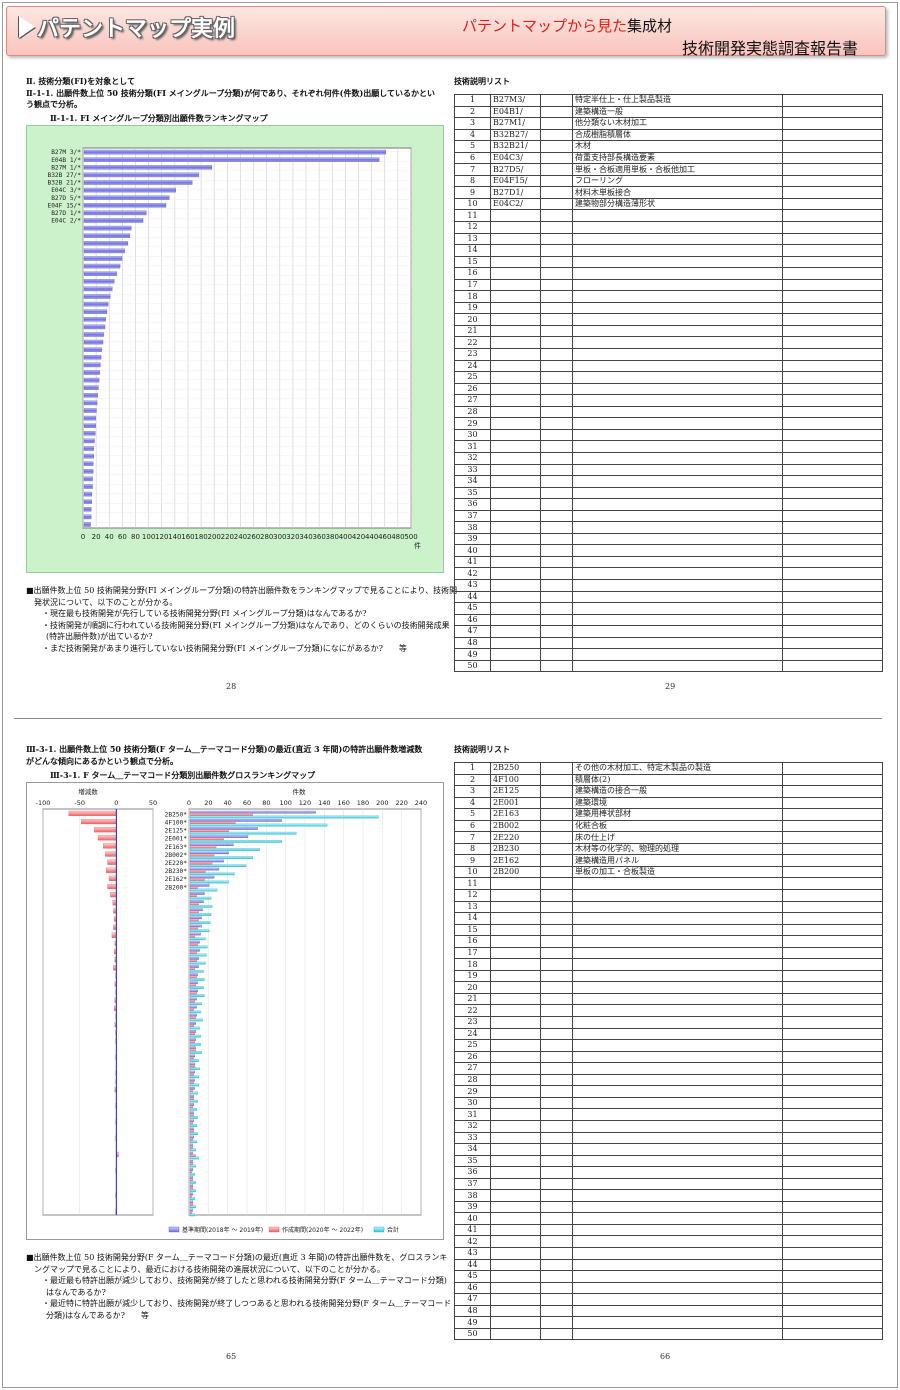 The height and width of the screenshot is (1390, 900). I want to click on tech-code: 2B002, so click(515, 826).